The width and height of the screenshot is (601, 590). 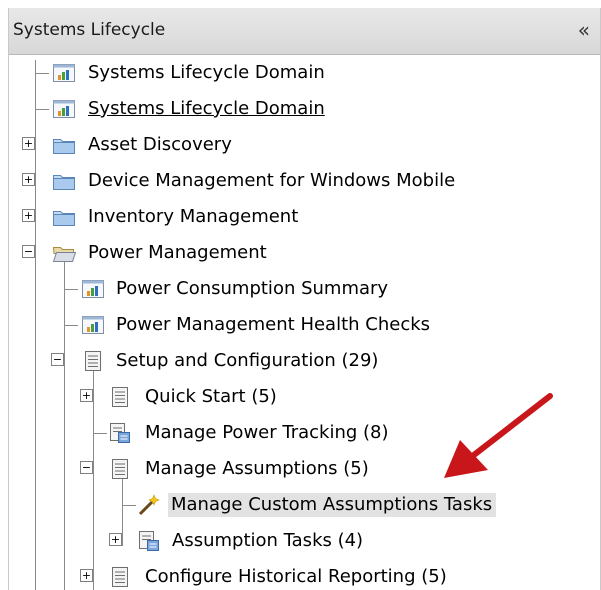 What do you see at coordinates (64, 254) in the screenshot?
I see `folder-open-icon` at bounding box center [64, 254].